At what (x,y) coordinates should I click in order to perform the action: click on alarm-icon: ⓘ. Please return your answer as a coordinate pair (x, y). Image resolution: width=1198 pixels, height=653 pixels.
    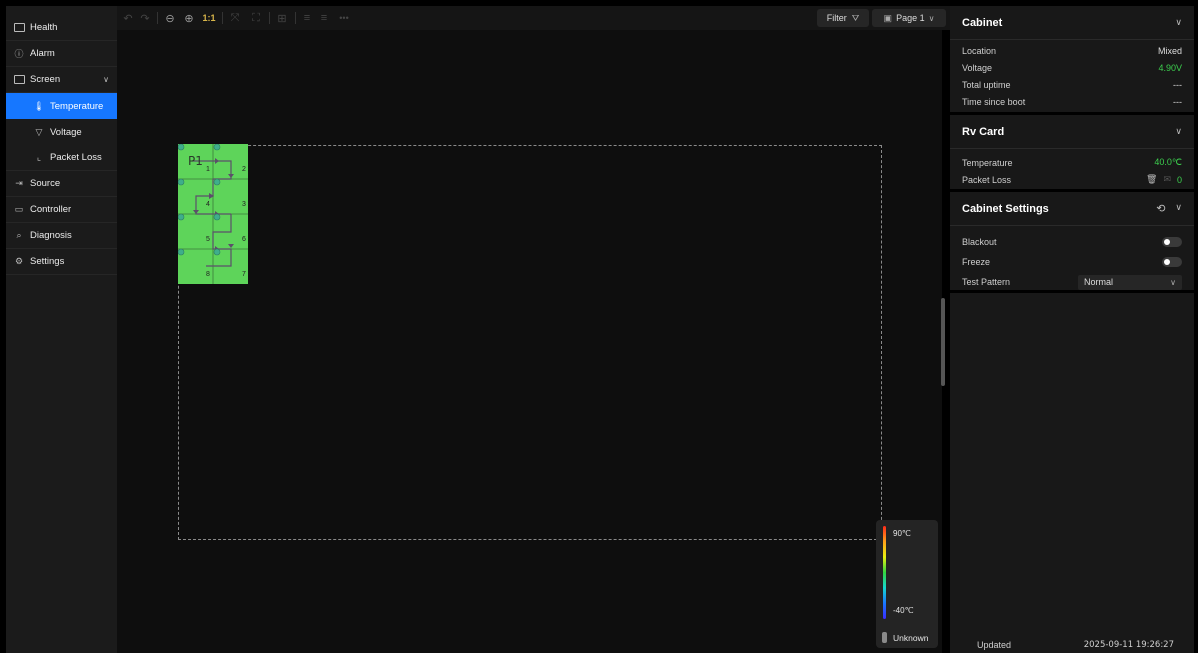
    Looking at the image, I should click on (19, 54).